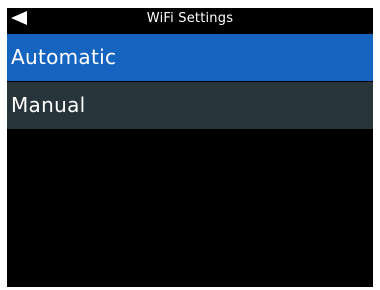  I want to click on page-title: WiFi Settings, so click(190, 18).